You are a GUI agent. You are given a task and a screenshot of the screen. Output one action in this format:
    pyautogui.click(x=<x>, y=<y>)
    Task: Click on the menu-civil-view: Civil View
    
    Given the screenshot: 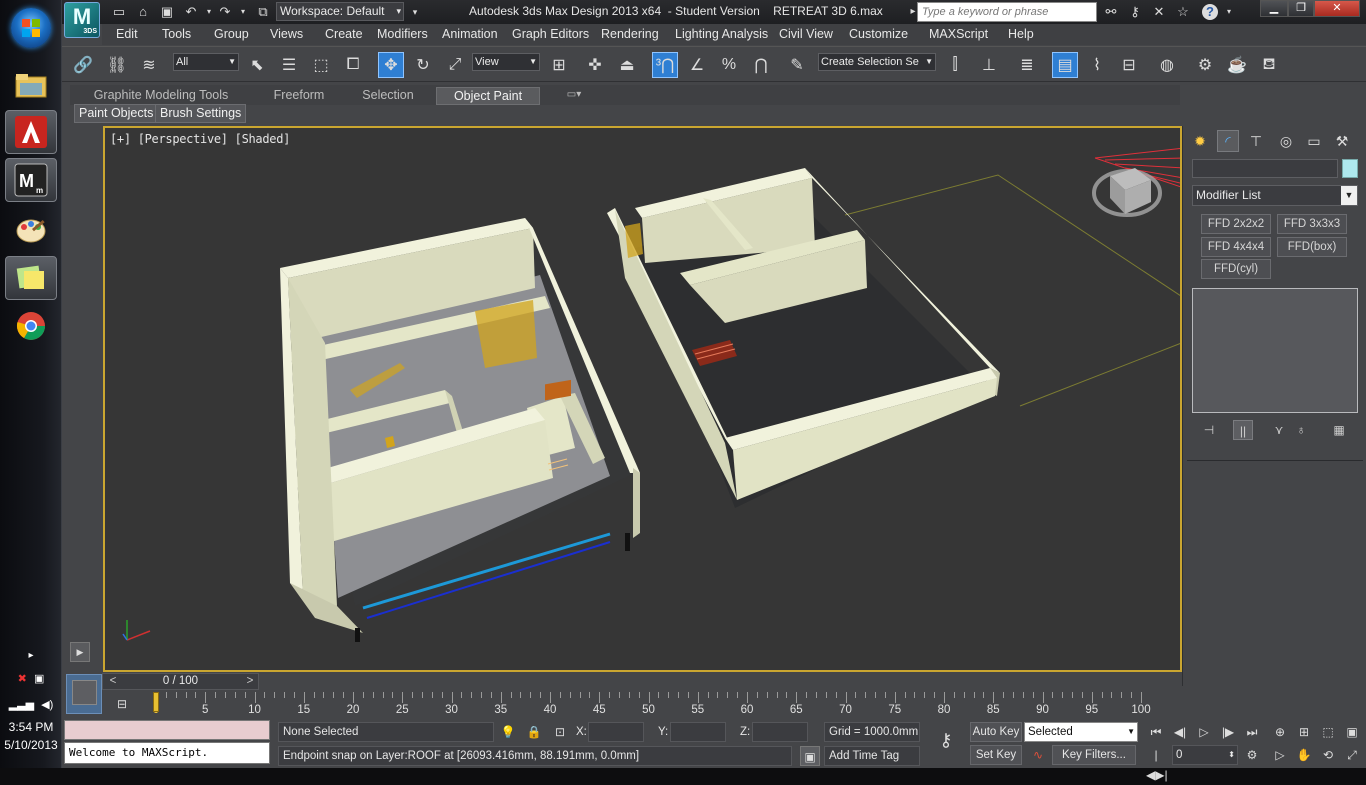 What is the action you would take?
    pyautogui.click(x=806, y=34)
    